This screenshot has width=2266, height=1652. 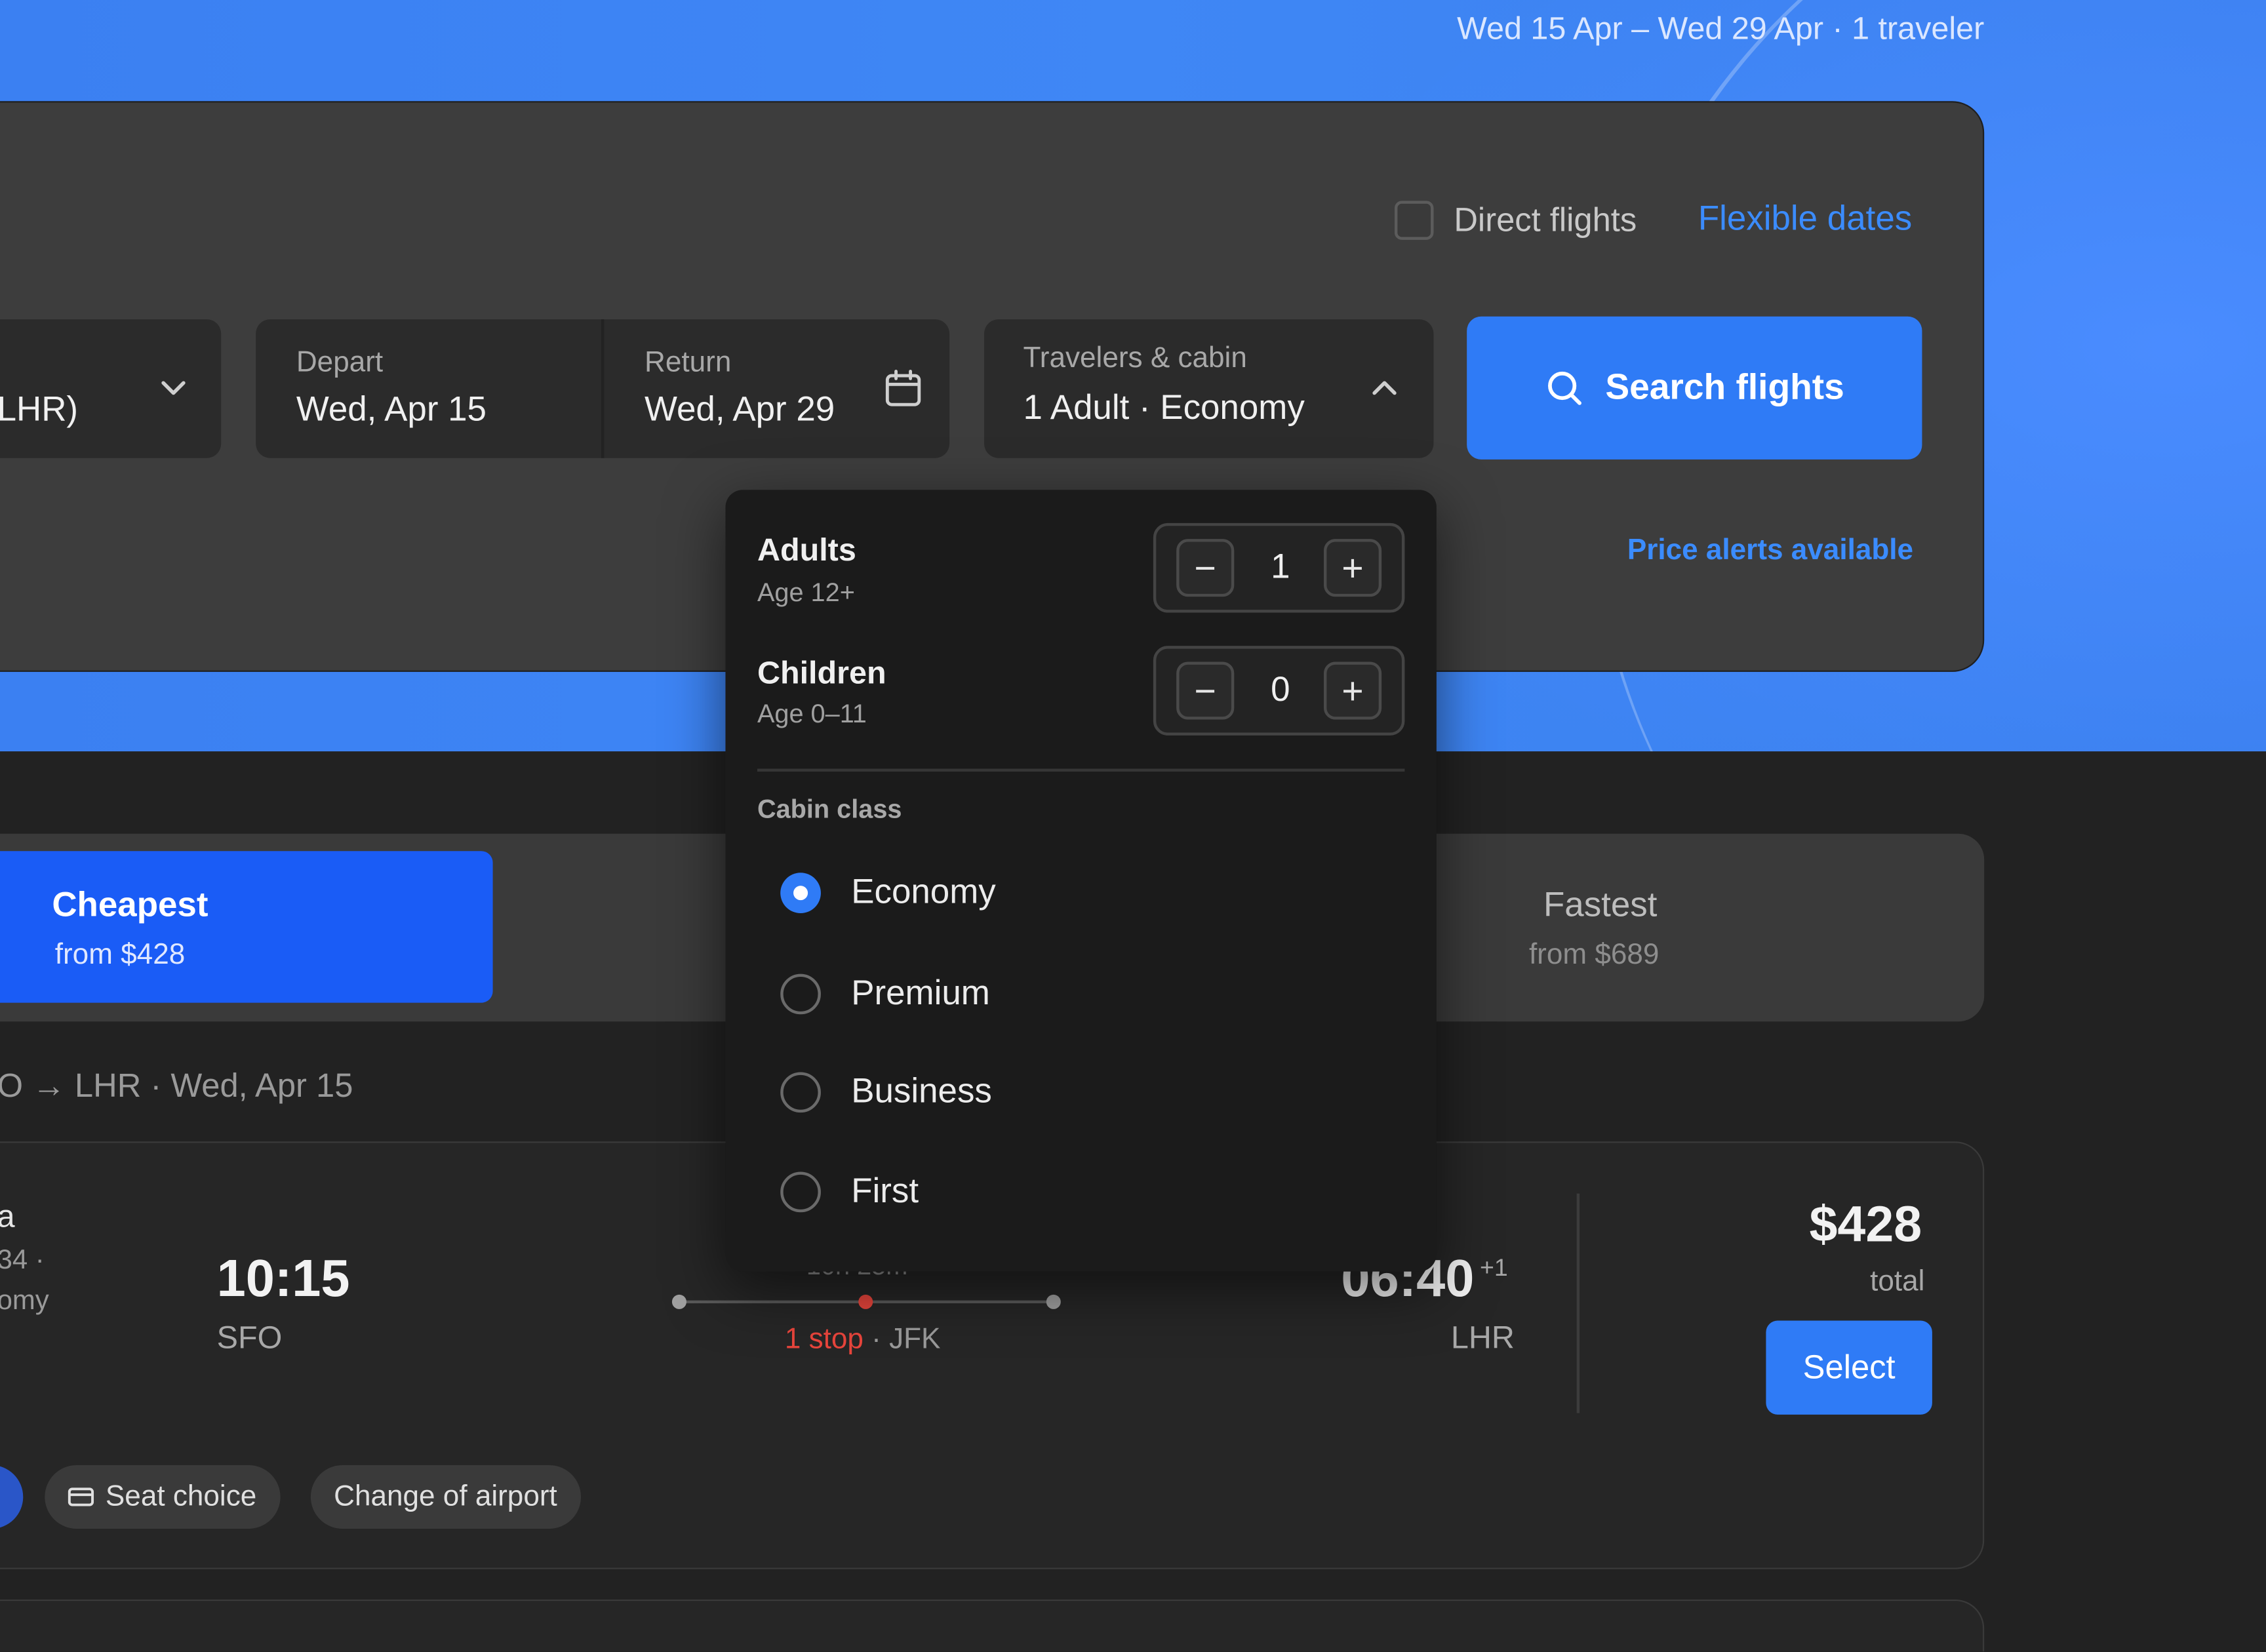 I want to click on arrival-day-offset: +1, so click(x=1493, y=1268).